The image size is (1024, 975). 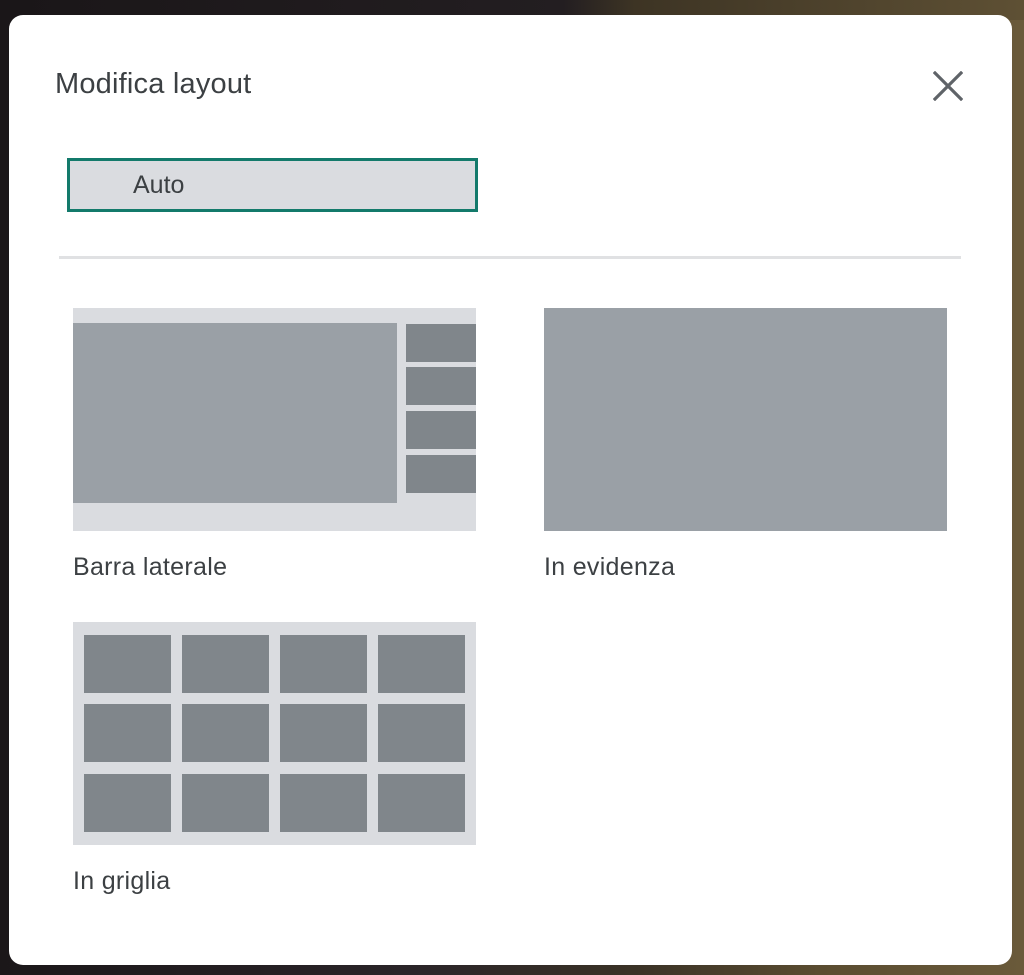 I want to click on close-icon, so click(x=948, y=86).